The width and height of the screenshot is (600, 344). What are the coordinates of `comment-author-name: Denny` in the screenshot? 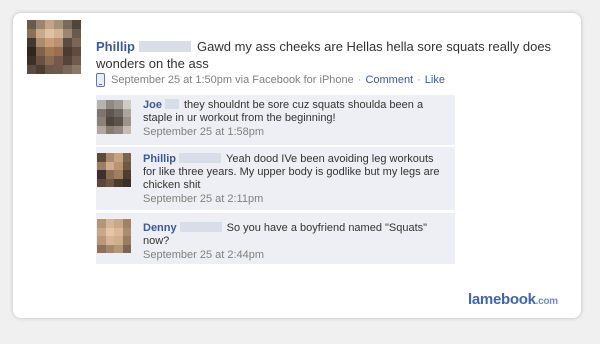 It's located at (160, 228).